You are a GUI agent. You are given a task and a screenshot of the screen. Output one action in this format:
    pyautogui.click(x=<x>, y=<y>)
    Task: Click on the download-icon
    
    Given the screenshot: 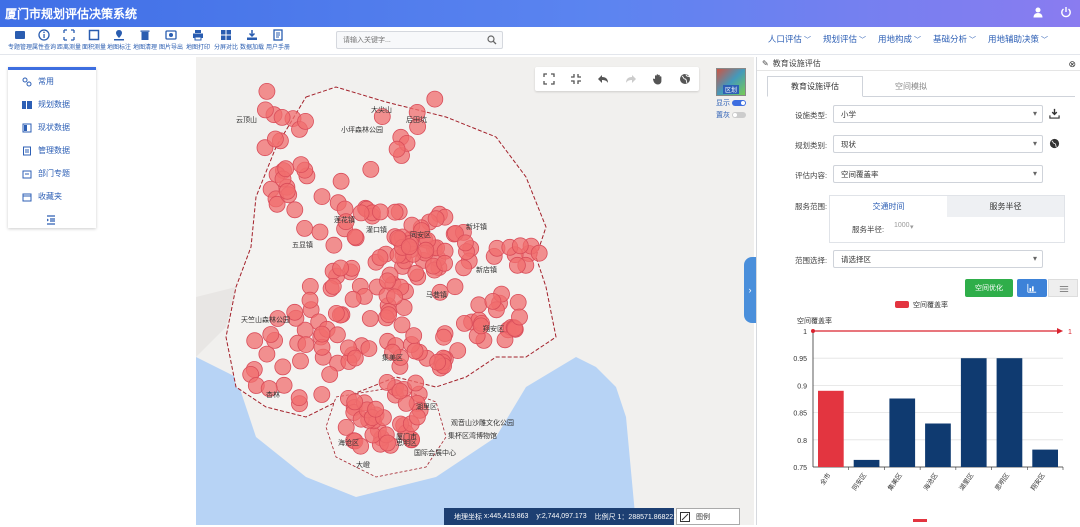 What is the action you would take?
    pyautogui.click(x=1054, y=113)
    